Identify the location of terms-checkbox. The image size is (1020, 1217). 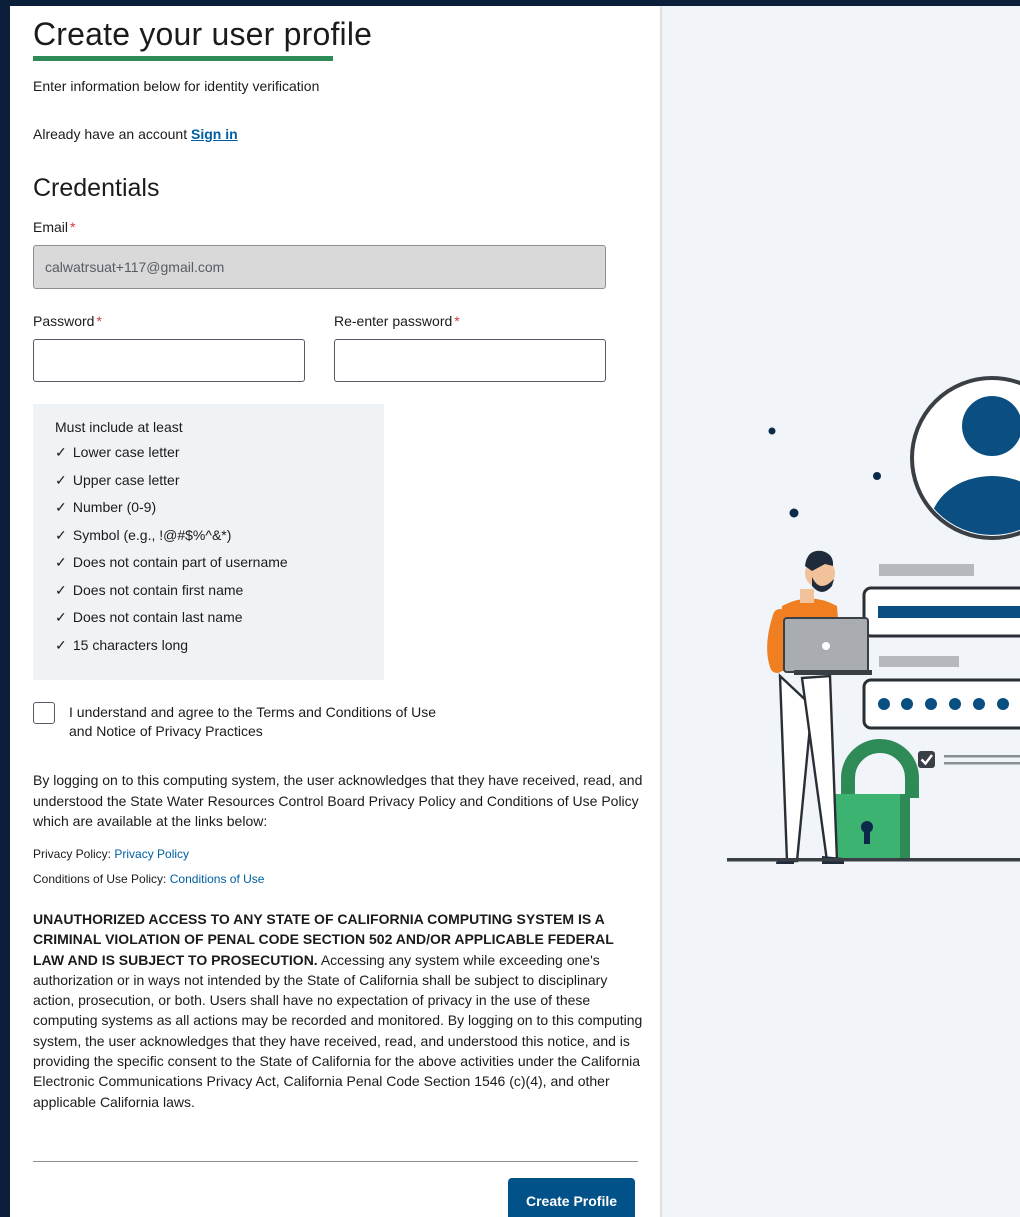
(44, 713).